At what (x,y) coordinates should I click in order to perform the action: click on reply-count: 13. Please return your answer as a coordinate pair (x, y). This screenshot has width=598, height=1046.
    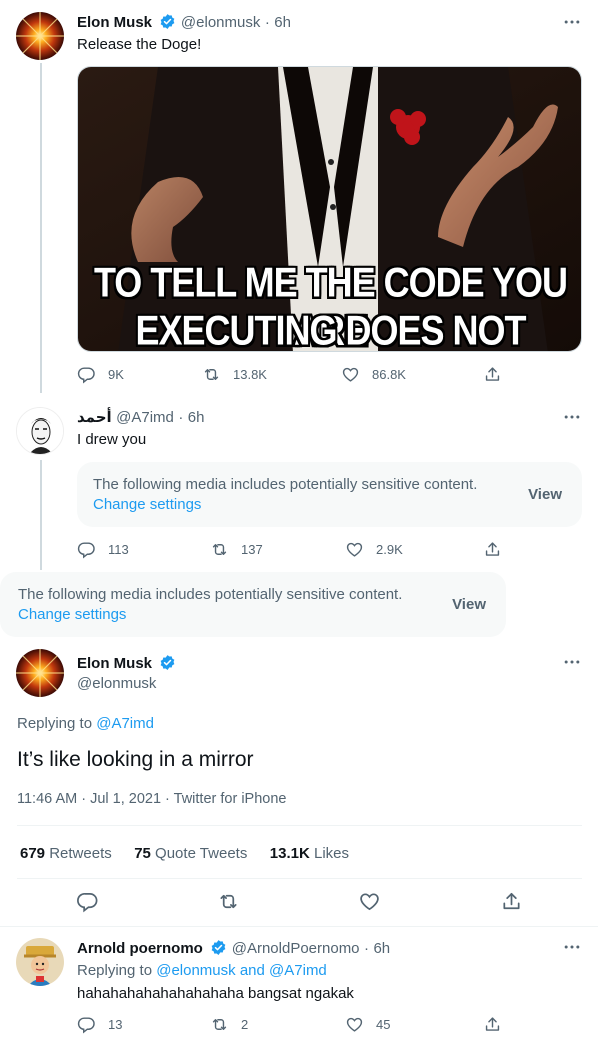
    Looking at the image, I should click on (115, 1024).